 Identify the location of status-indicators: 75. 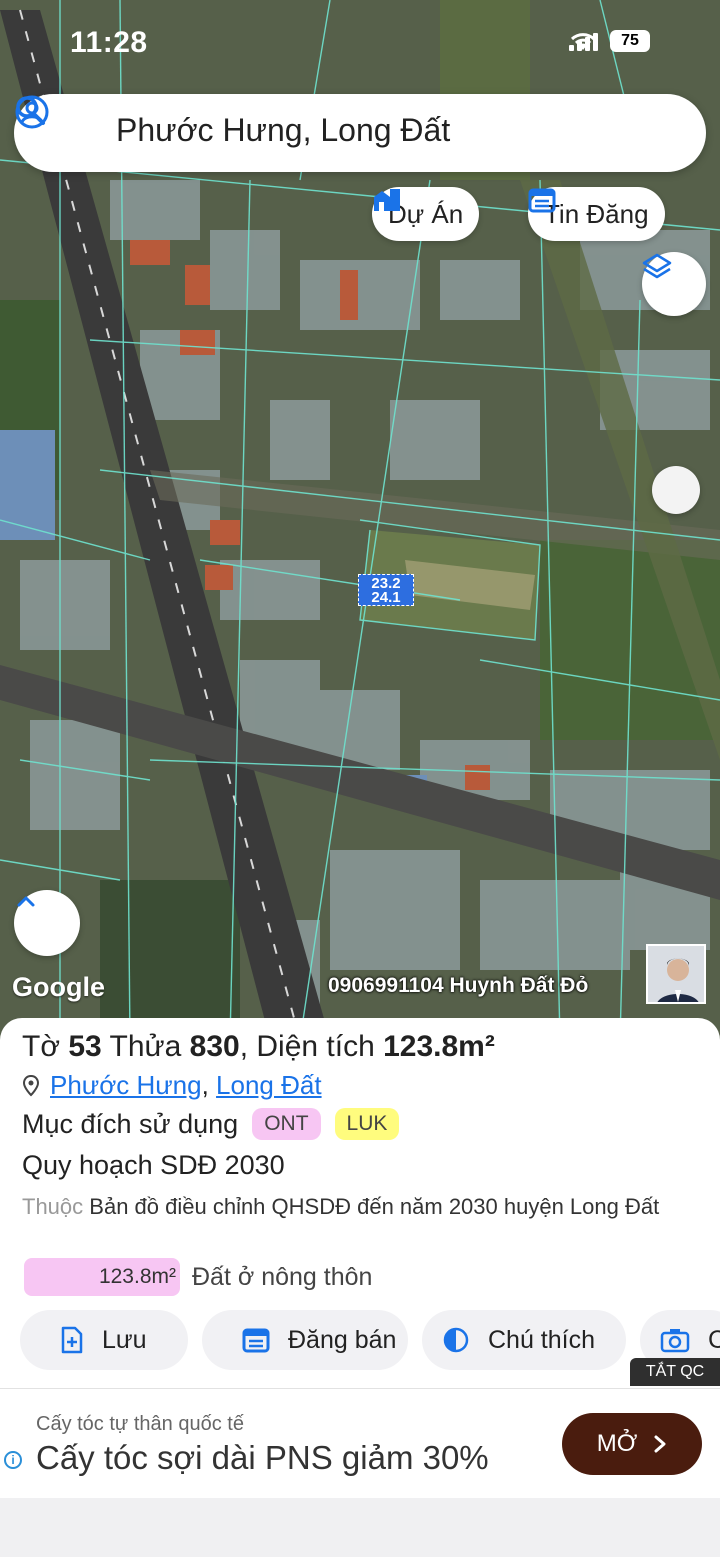
(609, 41).